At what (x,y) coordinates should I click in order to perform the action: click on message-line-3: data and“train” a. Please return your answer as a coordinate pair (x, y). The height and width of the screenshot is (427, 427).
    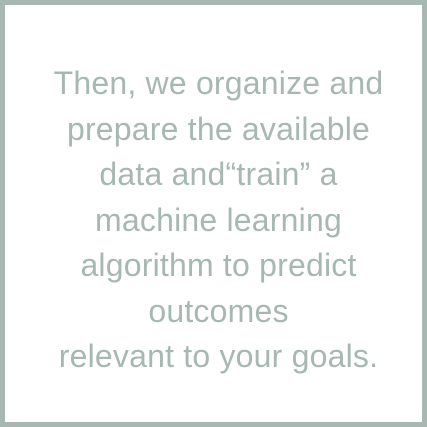
    Looking at the image, I should click on (218, 174).